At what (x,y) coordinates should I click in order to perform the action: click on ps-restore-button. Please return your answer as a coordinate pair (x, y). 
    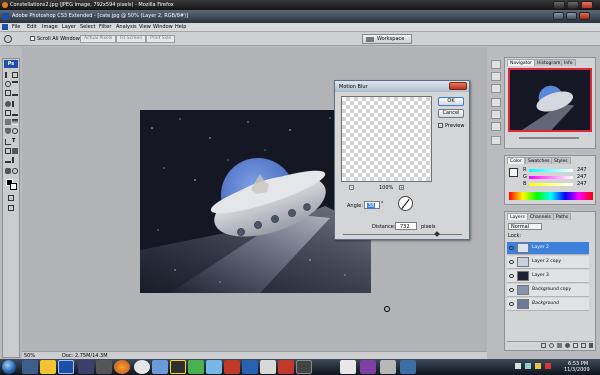
    Looking at the image, I should click on (571, 16).